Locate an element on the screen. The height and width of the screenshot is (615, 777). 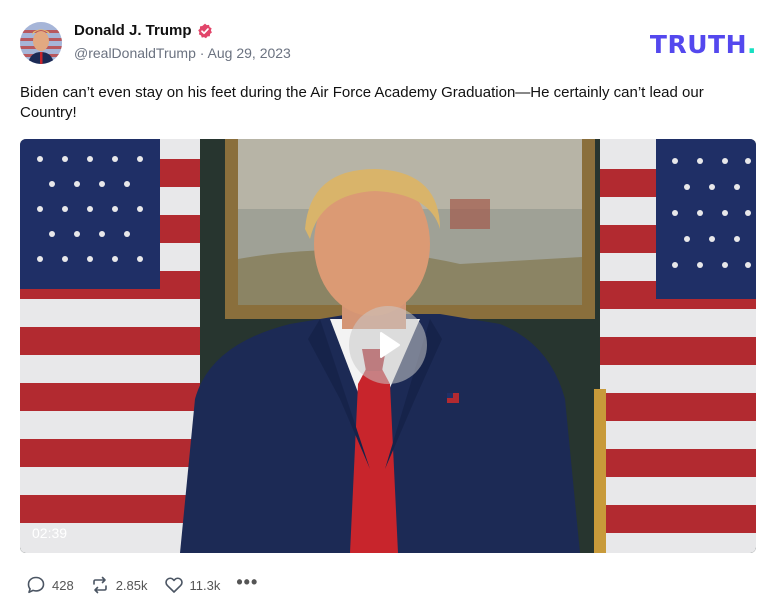
play-button is located at coordinates (388, 345).